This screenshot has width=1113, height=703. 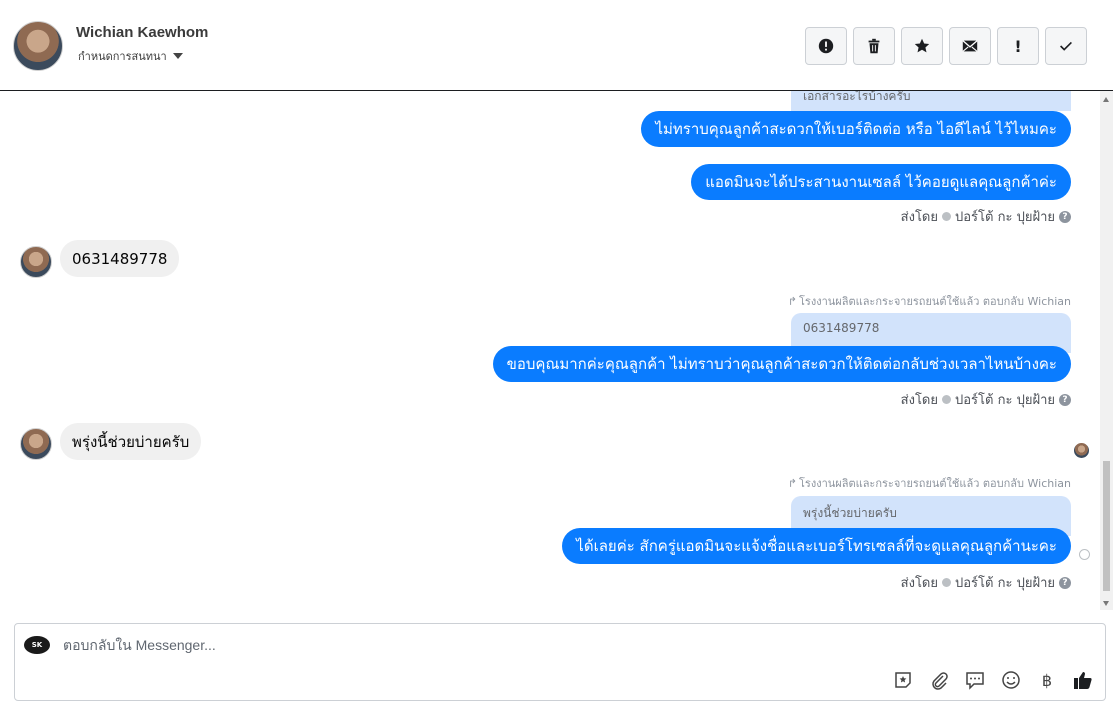 What do you see at coordinates (1106, 603) in the screenshot?
I see `scroll-down-icon` at bounding box center [1106, 603].